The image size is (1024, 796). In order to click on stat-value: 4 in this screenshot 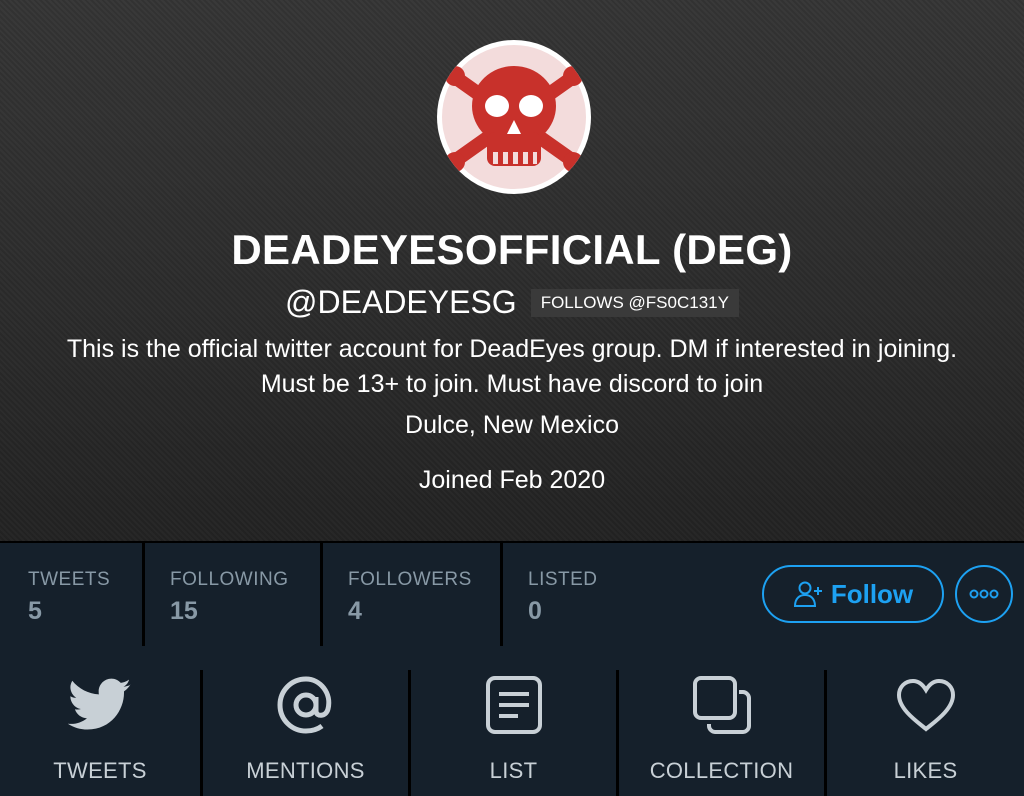, I will do `click(355, 611)`.